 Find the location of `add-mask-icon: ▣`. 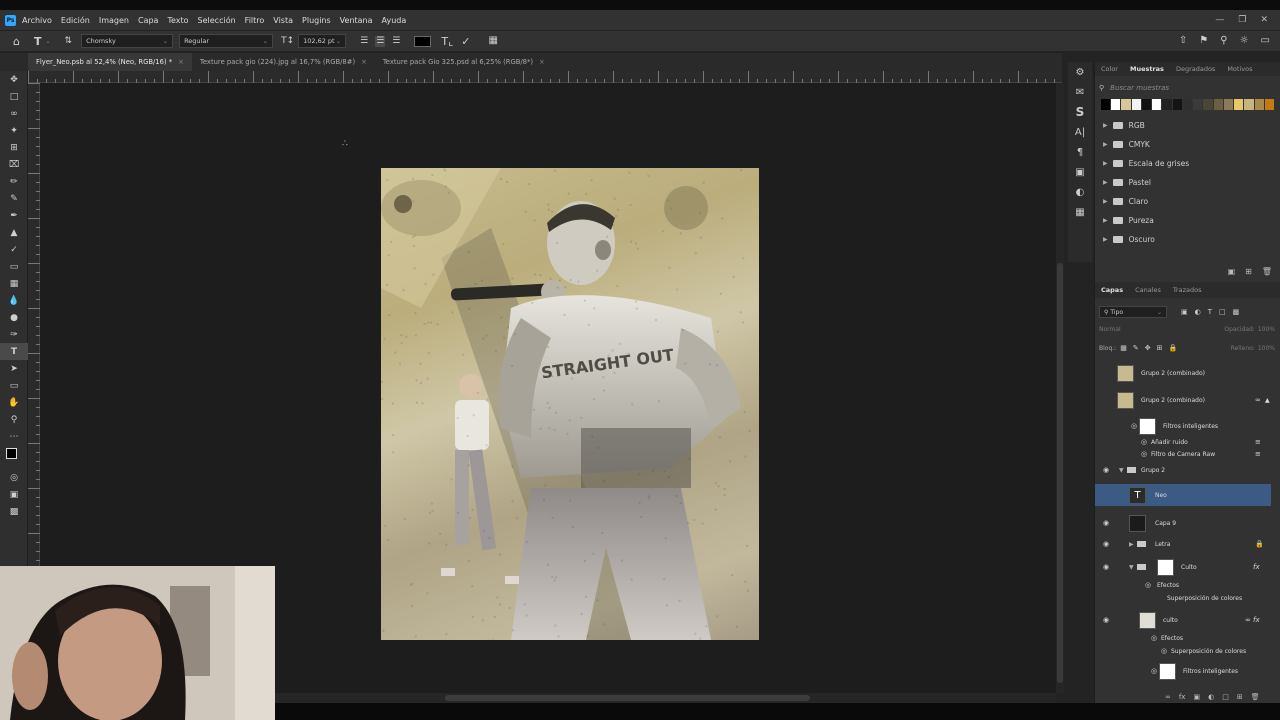

add-mask-icon: ▣ is located at coordinates (1196, 697).